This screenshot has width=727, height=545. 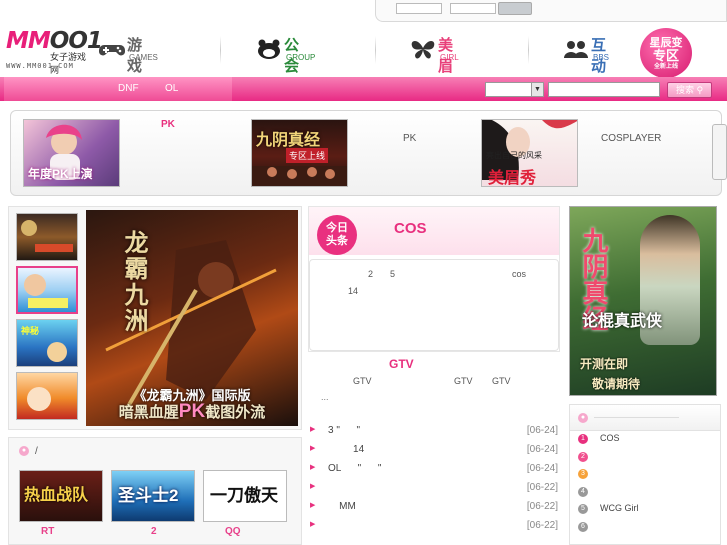 I want to click on headline-panel: 今日 头条 COS 2 5 cos 14, so click(x=434, y=279).